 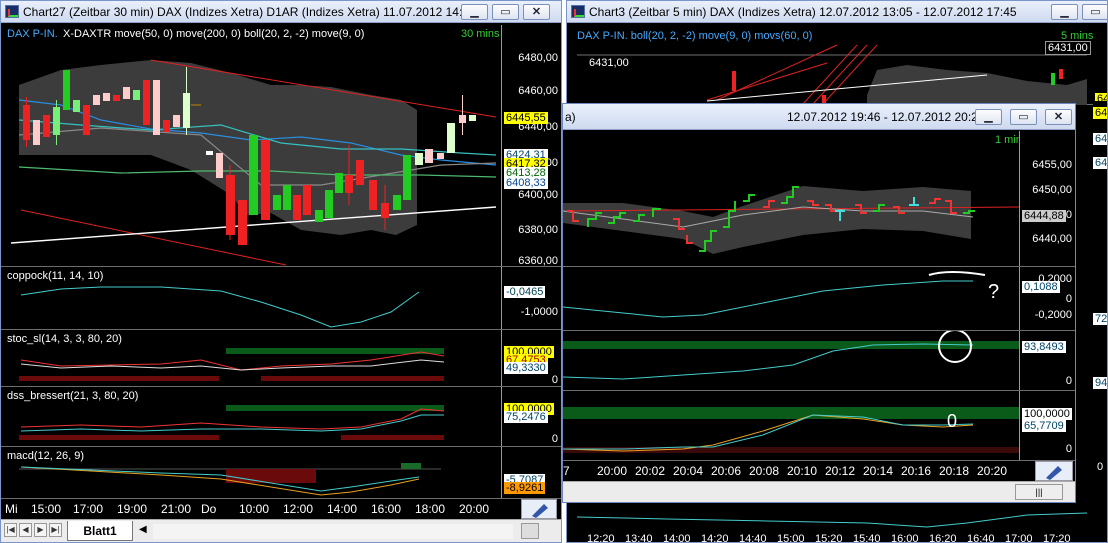 What do you see at coordinates (526, 118) in the screenshot?
I see `last-price-box: 6445,55` at bounding box center [526, 118].